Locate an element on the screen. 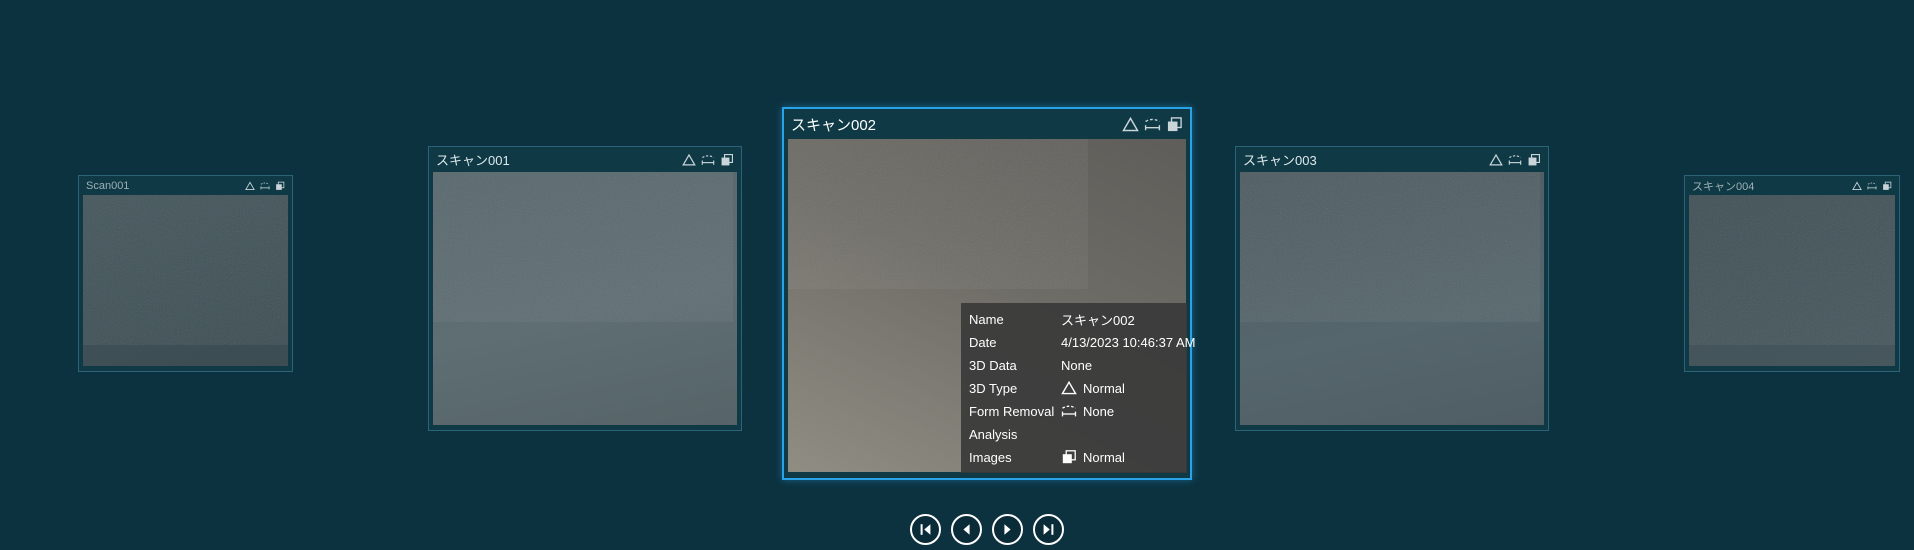  scan-card-title: スキャン001 is located at coordinates (473, 160).